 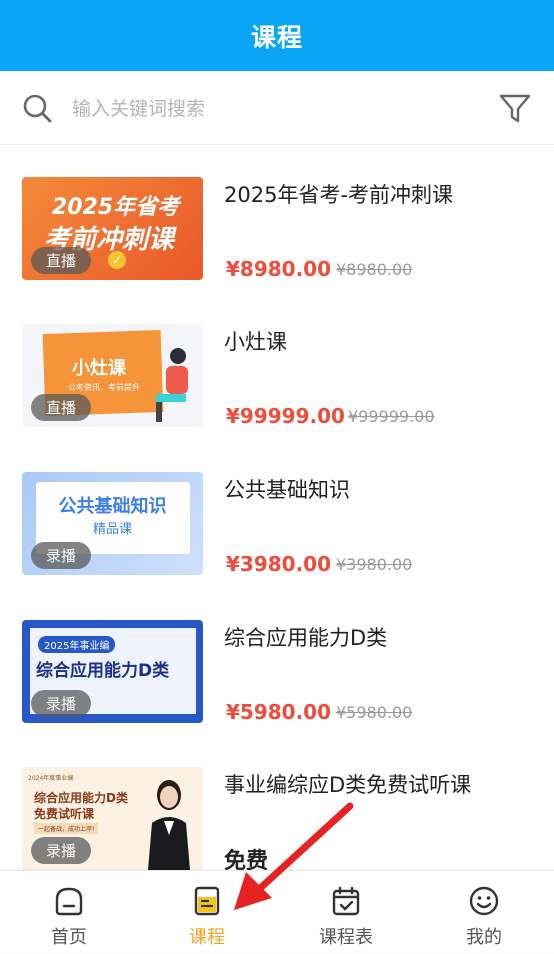 I want to click on free-label: 免费, so click(x=246, y=859).